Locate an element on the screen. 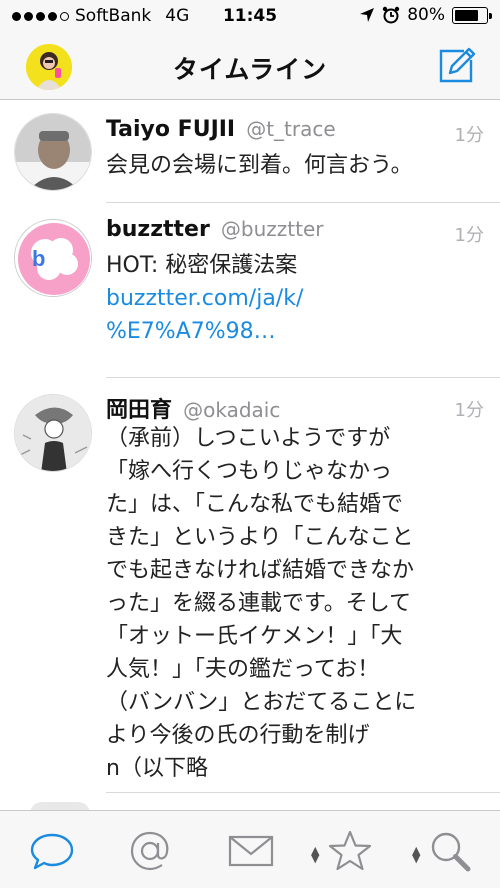 The height and width of the screenshot is (888, 500). svg-text: b is located at coordinates (38, 258).